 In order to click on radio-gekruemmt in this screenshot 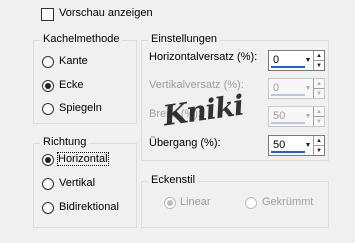, I will do `click(251, 203)`.